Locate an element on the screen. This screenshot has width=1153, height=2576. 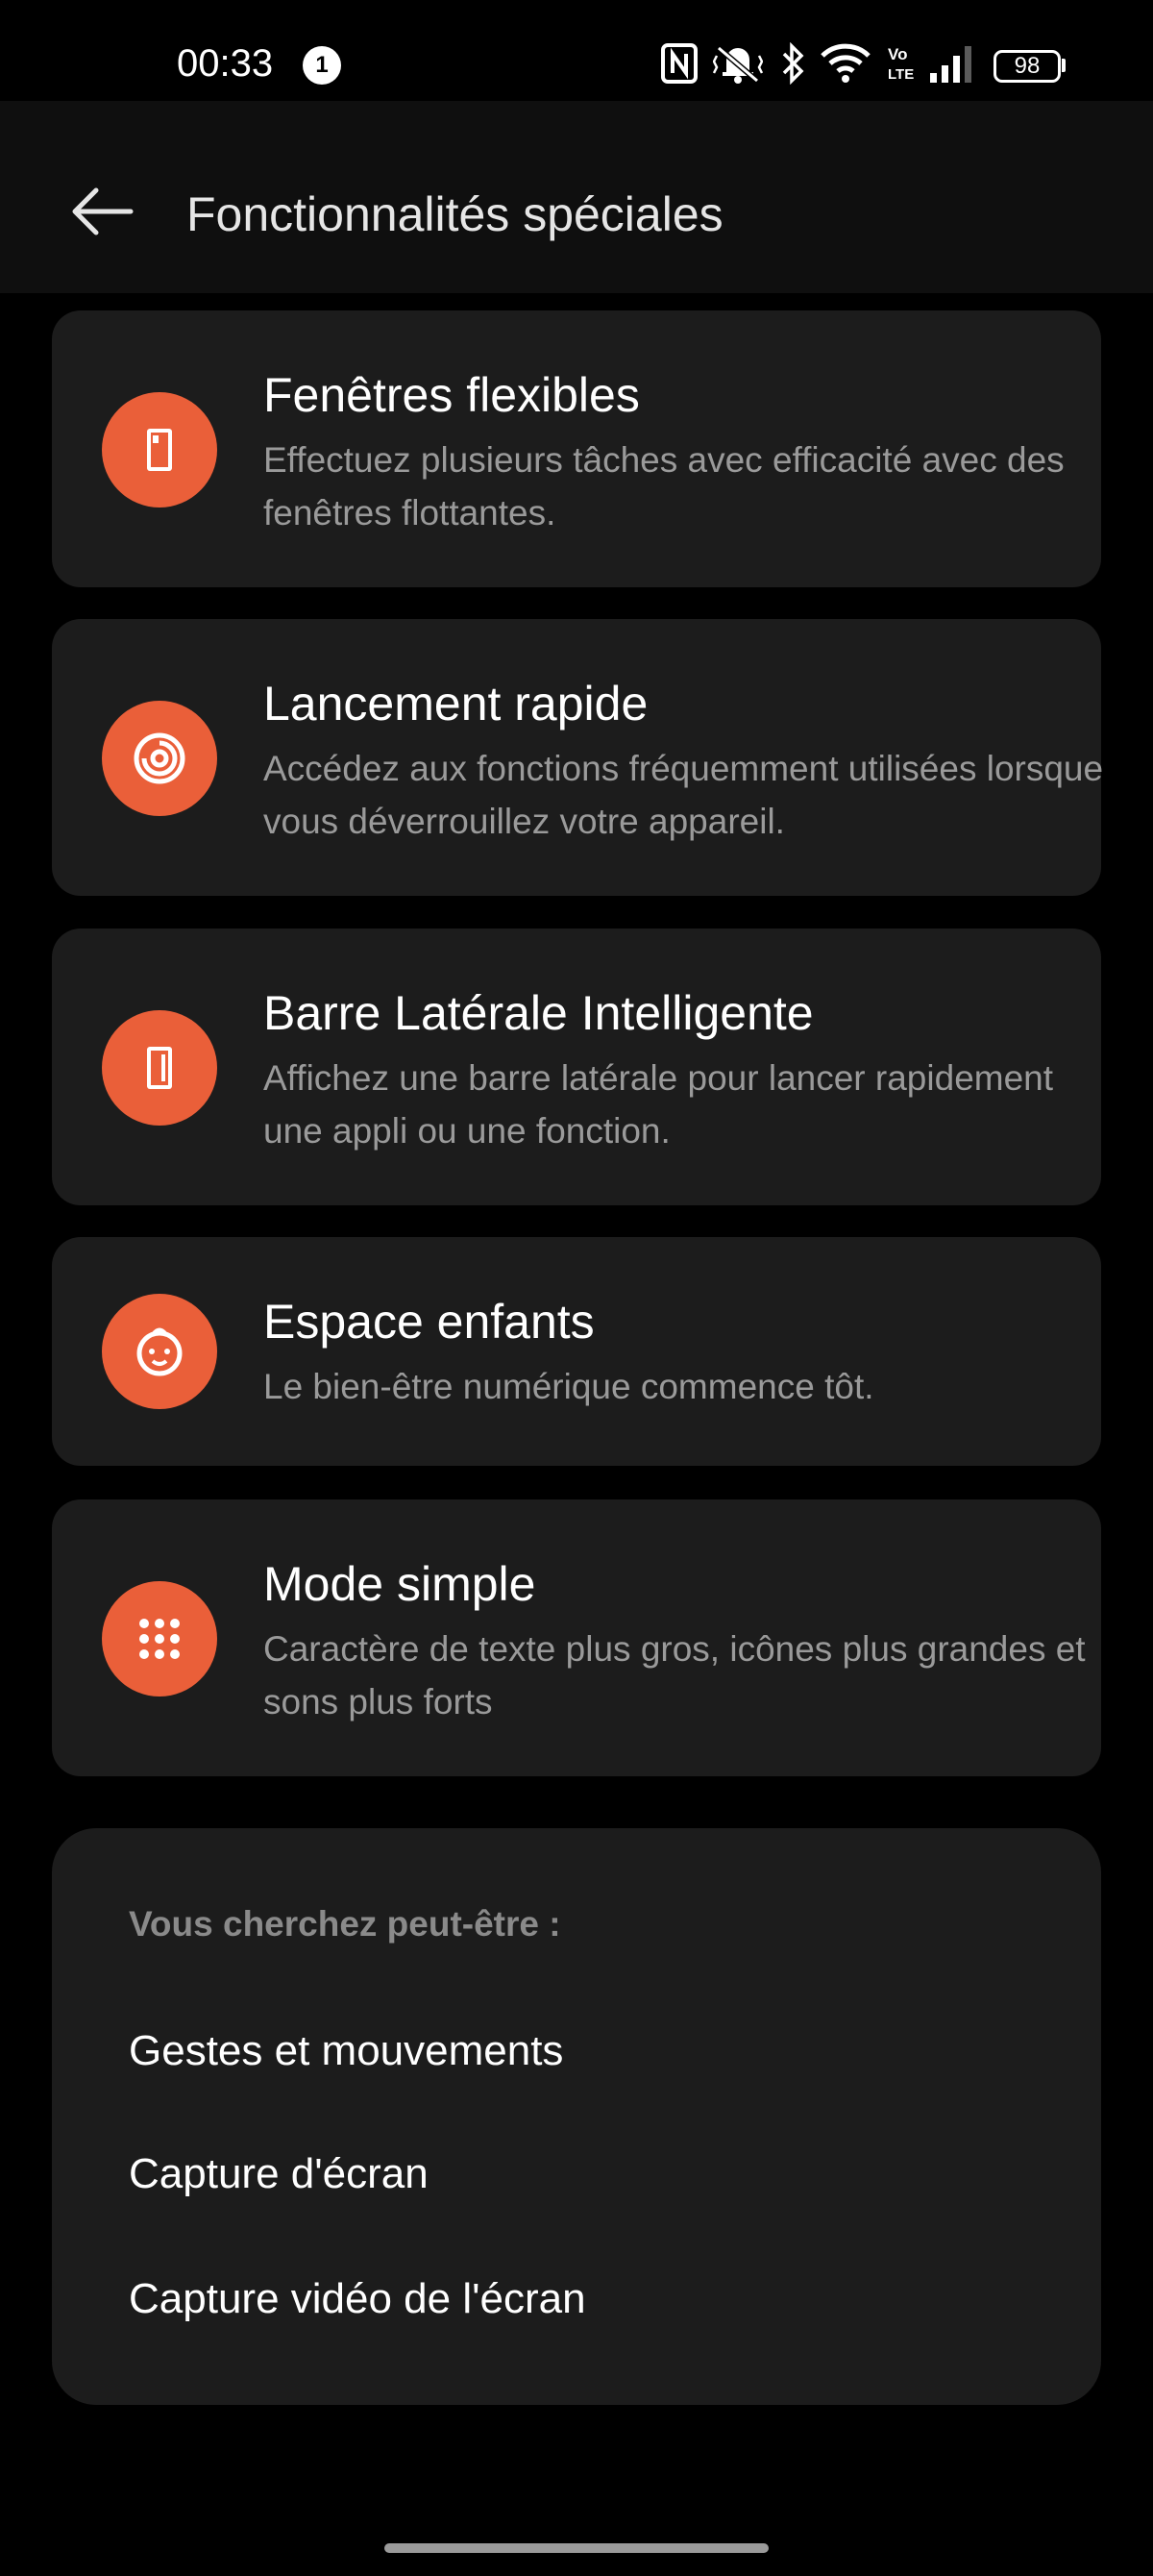
feature-title: Lancement rapide is located at coordinates (456, 704).